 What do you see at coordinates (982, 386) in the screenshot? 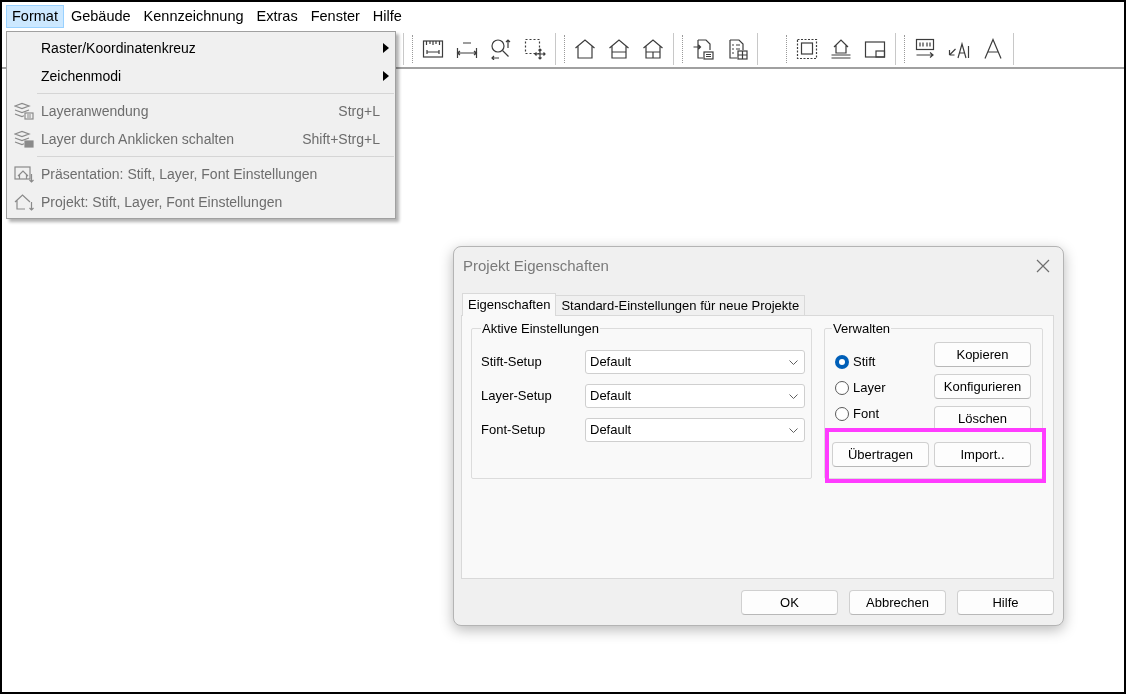
I see `dialog-button: Konfigurieren` at bounding box center [982, 386].